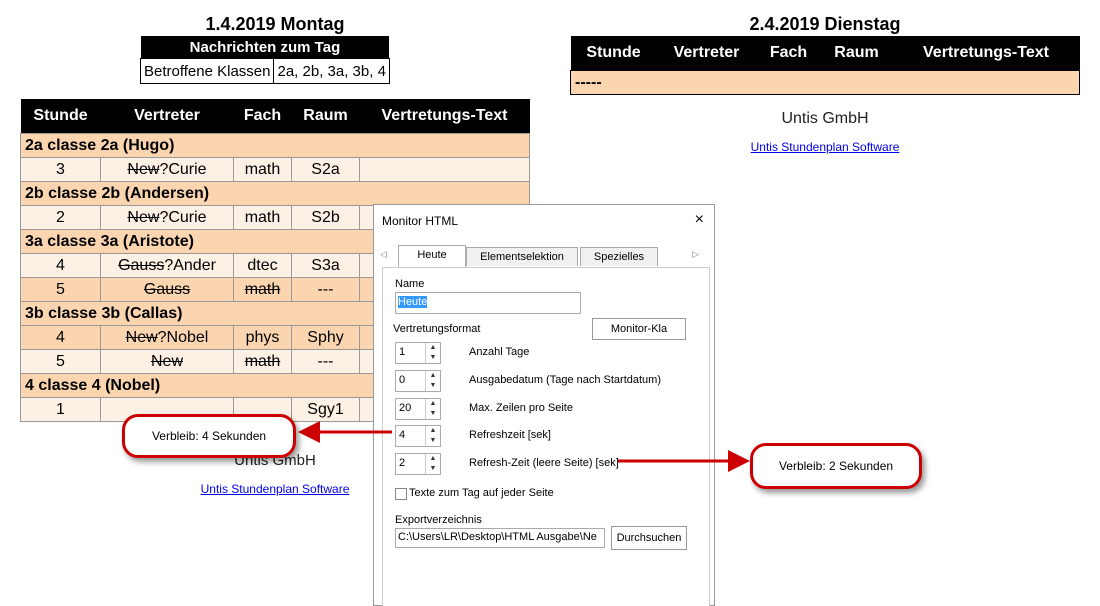  Describe the element at coordinates (524, 446) in the screenshot. I see `arrows-overlay` at that location.